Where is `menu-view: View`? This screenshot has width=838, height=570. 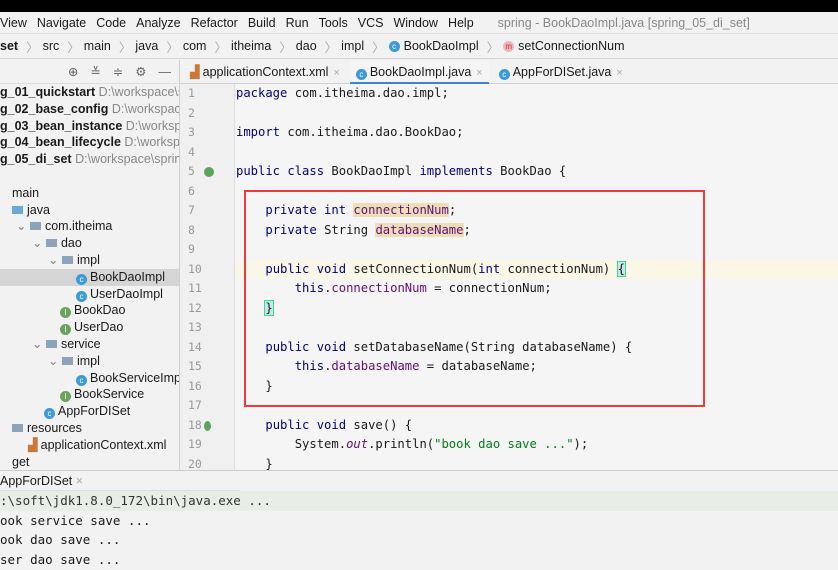 menu-view: View is located at coordinates (13, 23).